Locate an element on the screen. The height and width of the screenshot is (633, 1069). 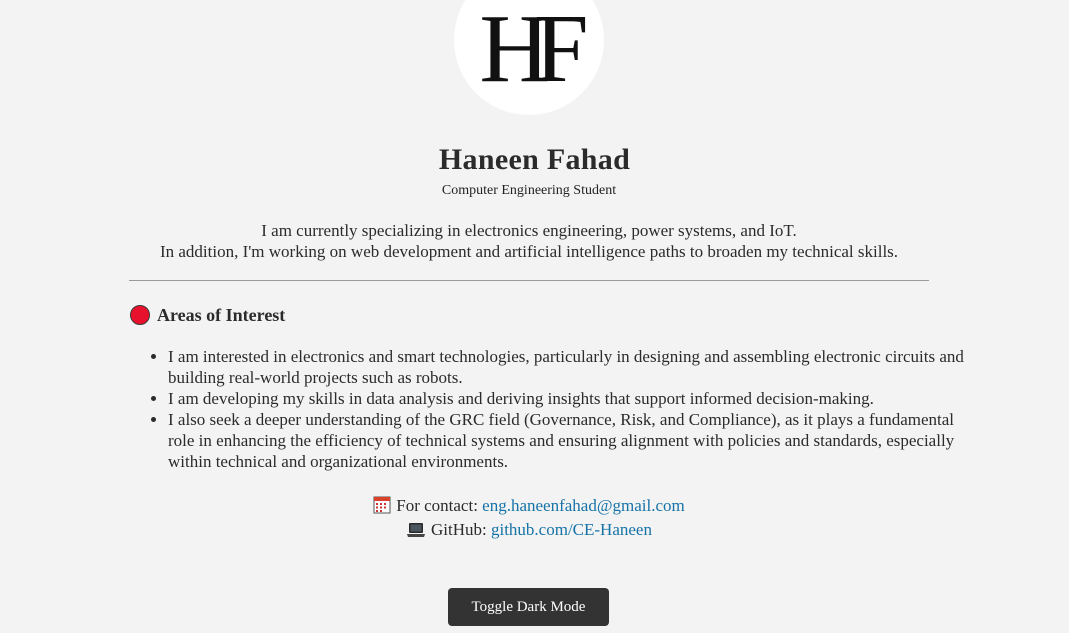
github-link: github.com/CE-Haneen is located at coordinates (571, 529).